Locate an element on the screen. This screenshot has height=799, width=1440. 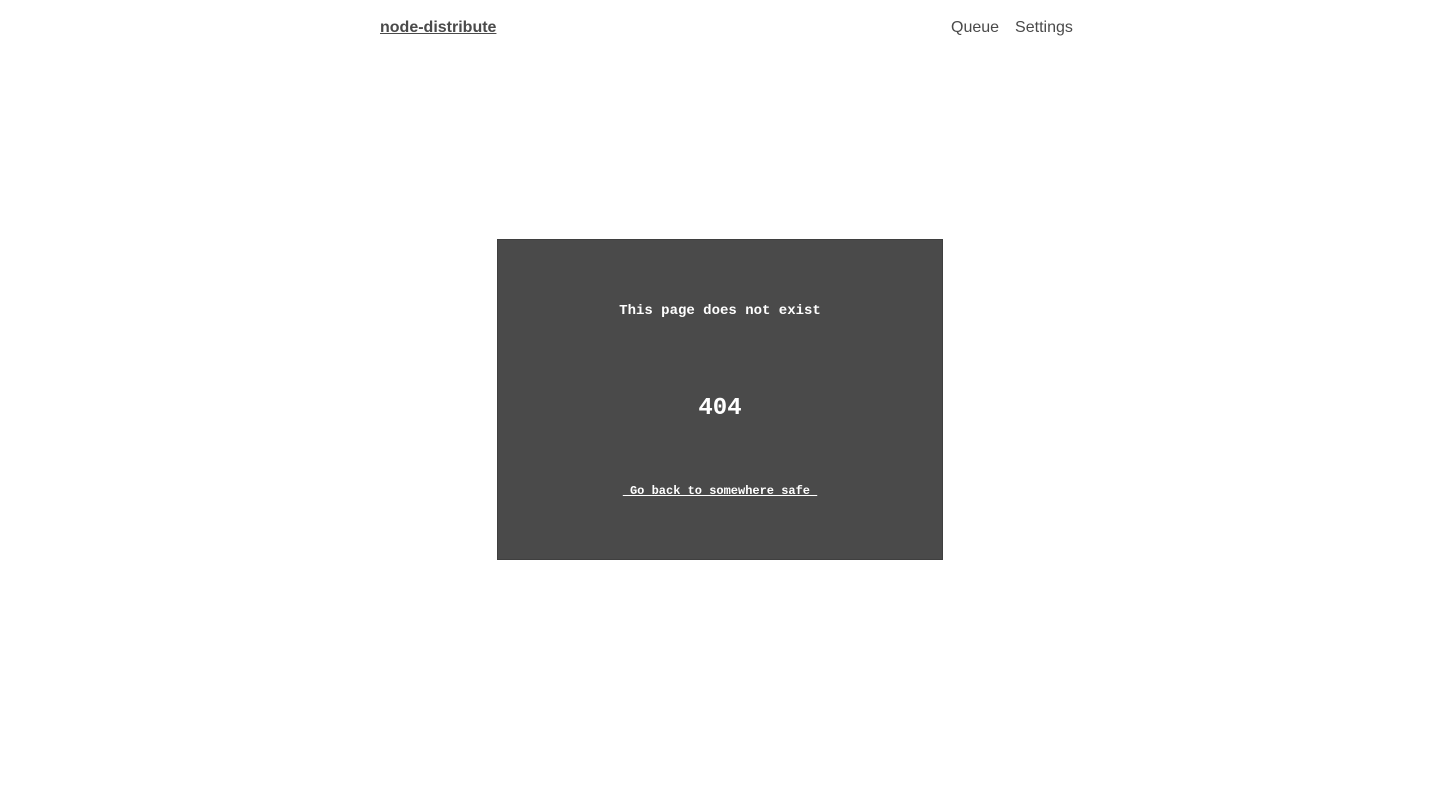
nav-link-settings: Settings is located at coordinates (1044, 28).